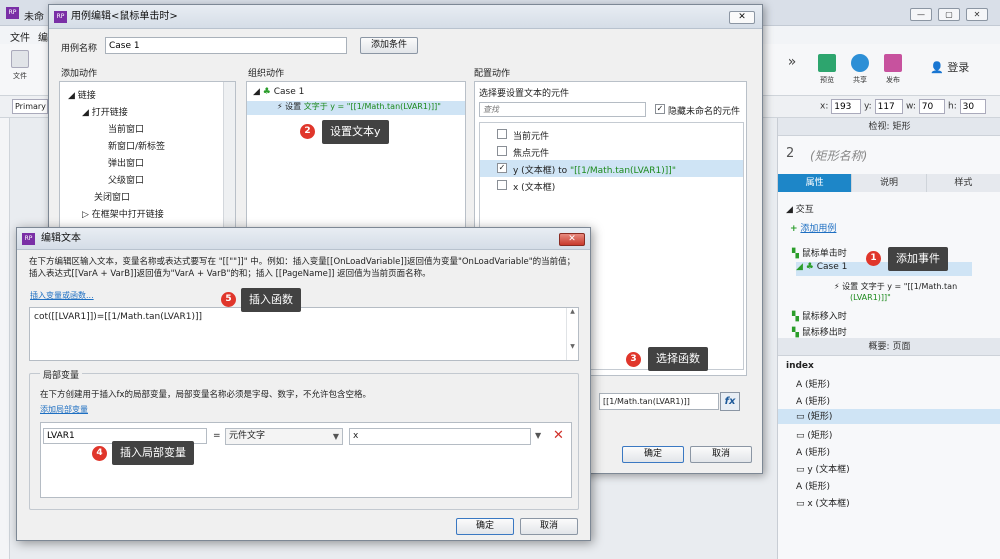 The image size is (1000, 559). What do you see at coordinates (659, 401) in the screenshot?
I see `value-expression-field: [[1/Math.tan(LVAR1)]]` at bounding box center [659, 401].